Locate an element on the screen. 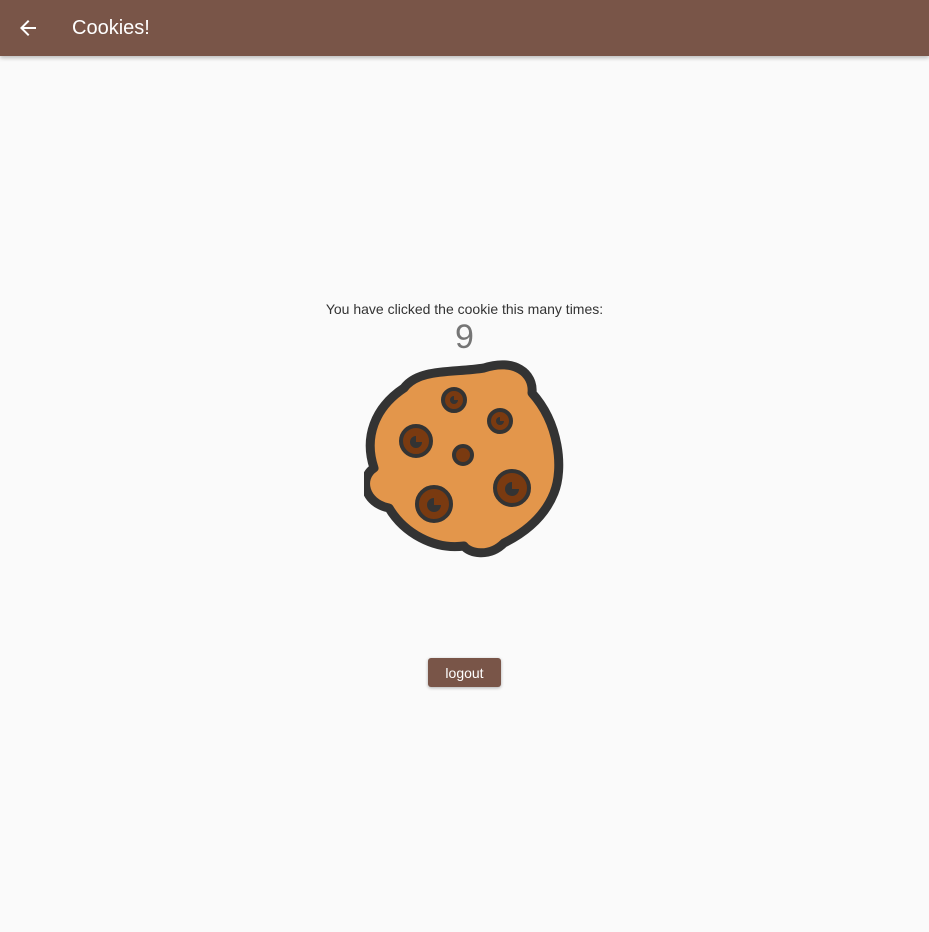 The image size is (929, 932). logout-button: logout is located at coordinates (464, 672).